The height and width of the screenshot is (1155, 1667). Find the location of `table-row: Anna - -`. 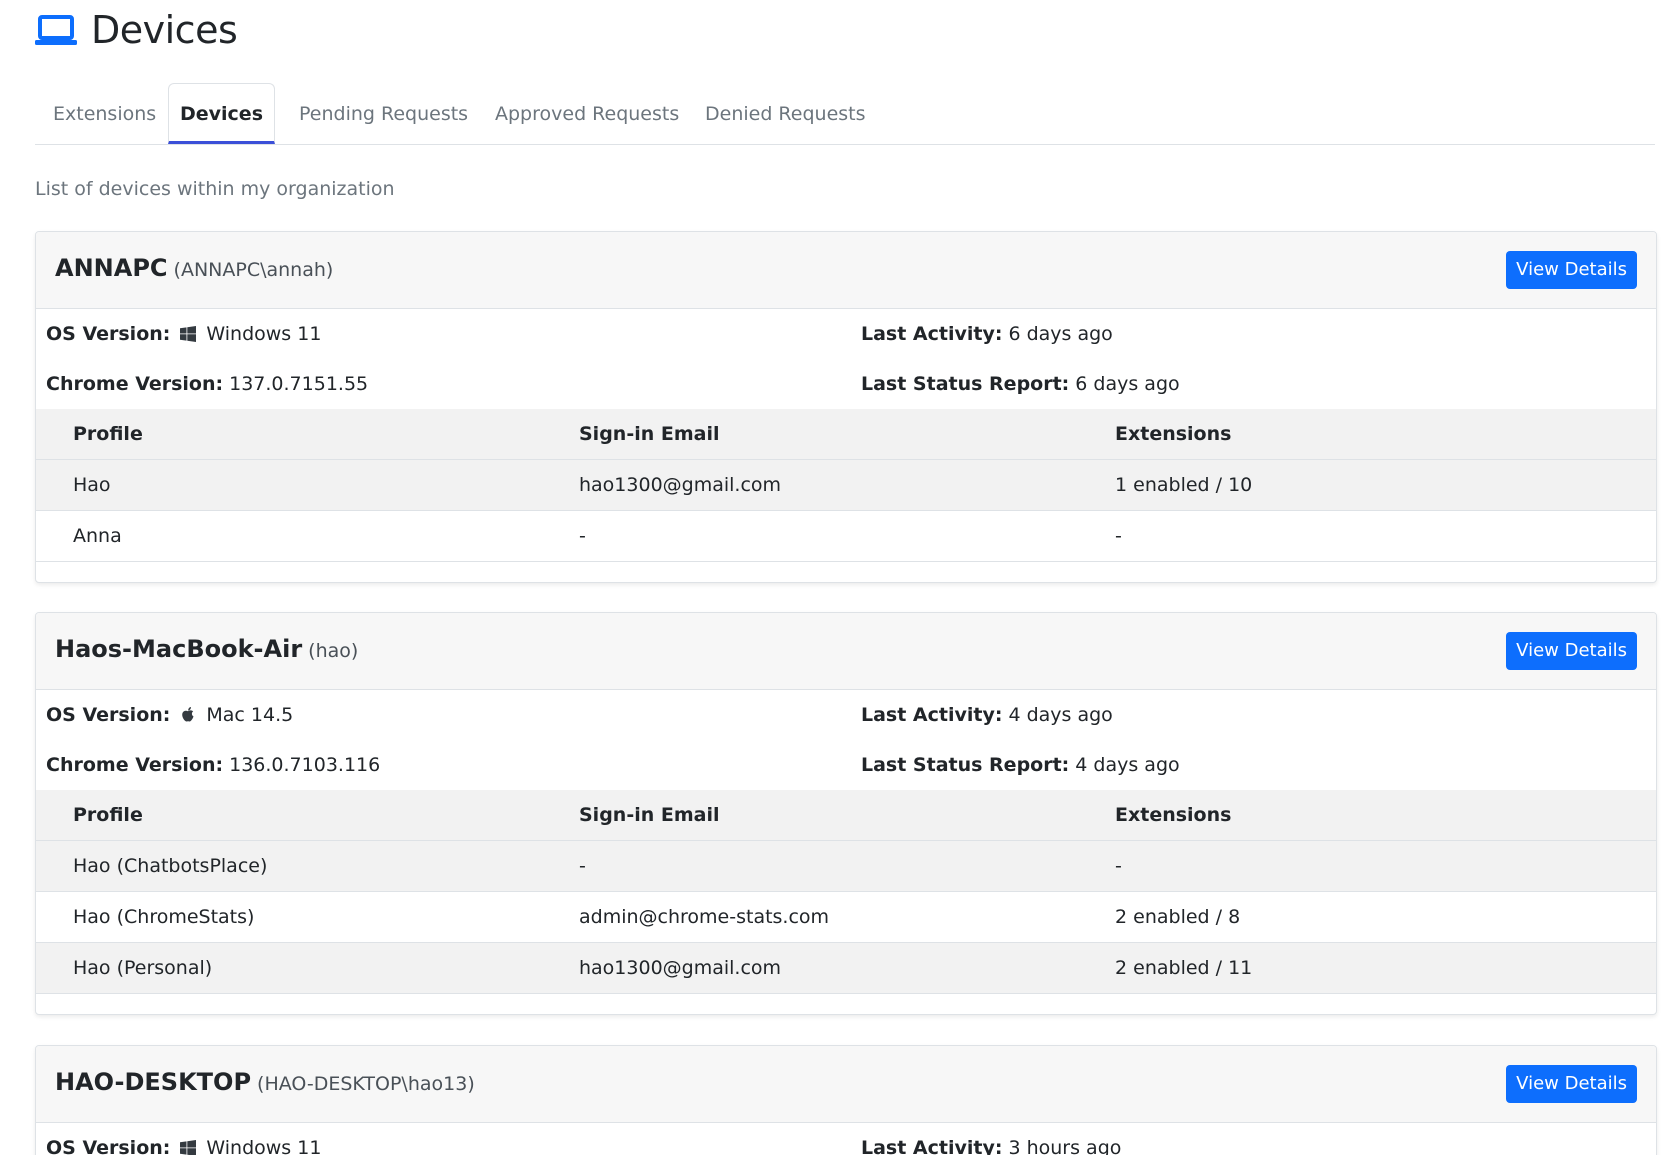

table-row: Anna - - is located at coordinates (846, 536).